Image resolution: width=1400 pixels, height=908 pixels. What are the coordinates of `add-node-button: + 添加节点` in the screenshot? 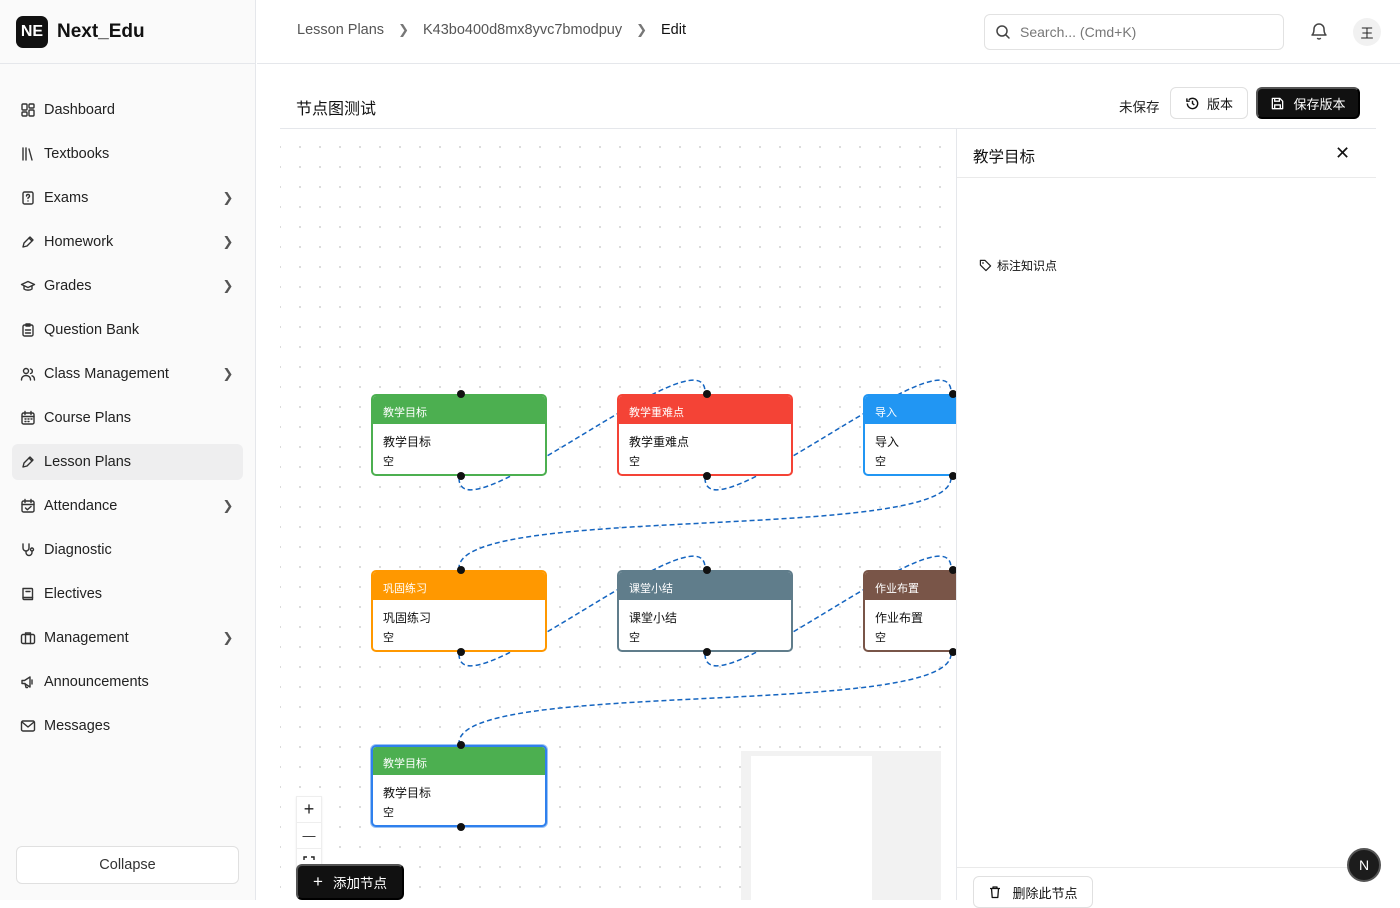 It's located at (350, 882).